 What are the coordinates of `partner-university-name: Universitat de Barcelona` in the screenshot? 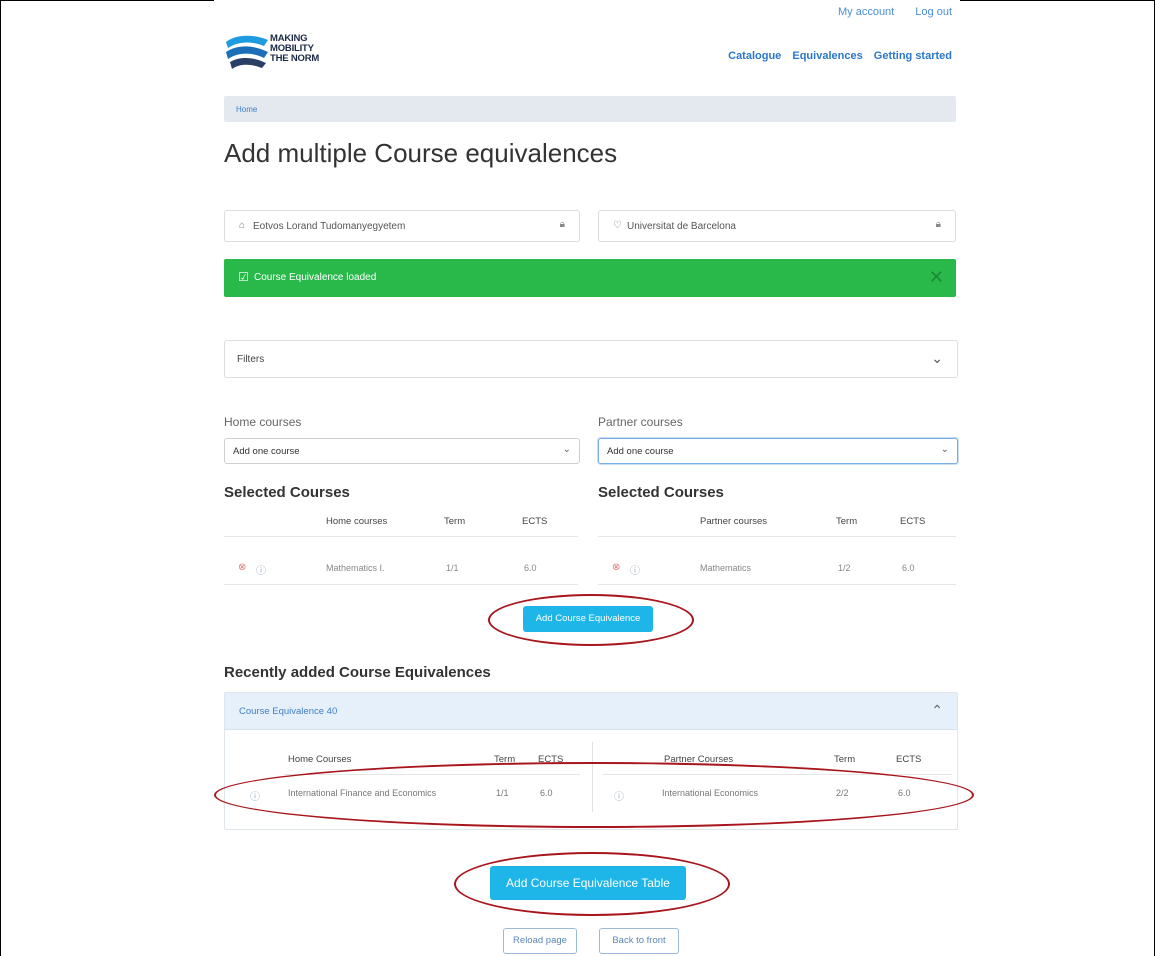 It's located at (681, 226).